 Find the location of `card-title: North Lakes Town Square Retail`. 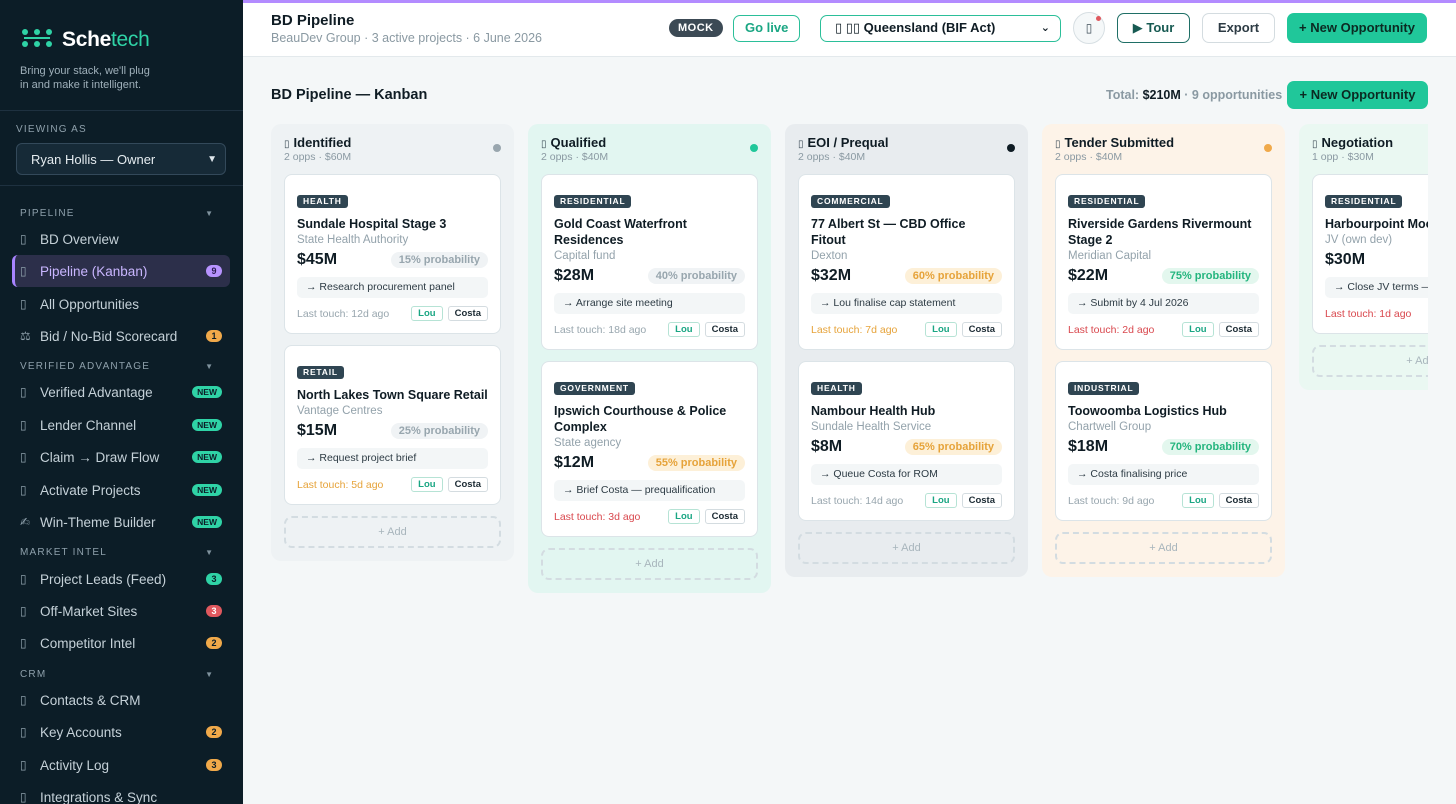

card-title: North Lakes Town Square Retail is located at coordinates (392, 395).